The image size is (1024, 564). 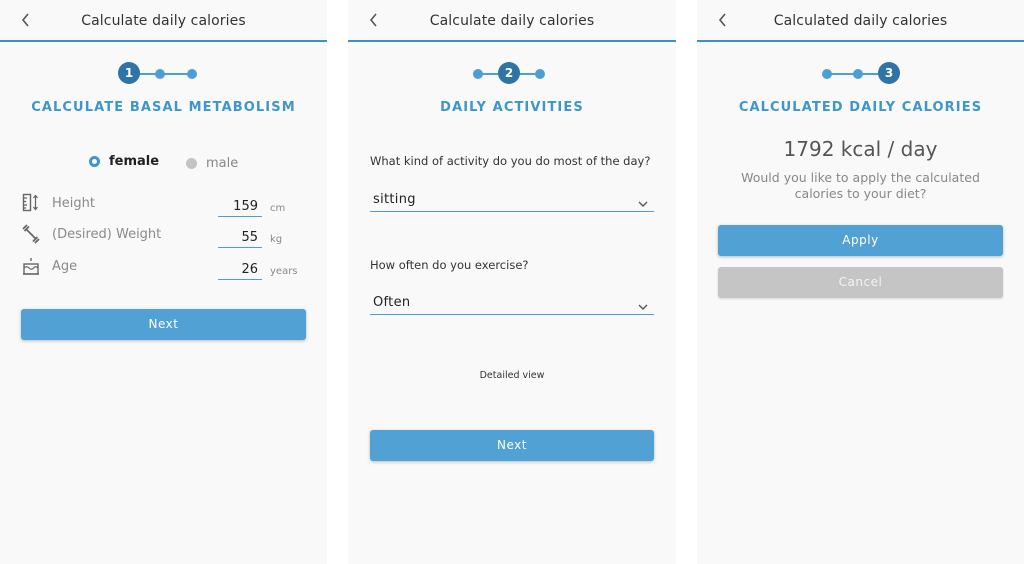 What do you see at coordinates (65, 266) in the screenshot?
I see `field-label: Age` at bounding box center [65, 266].